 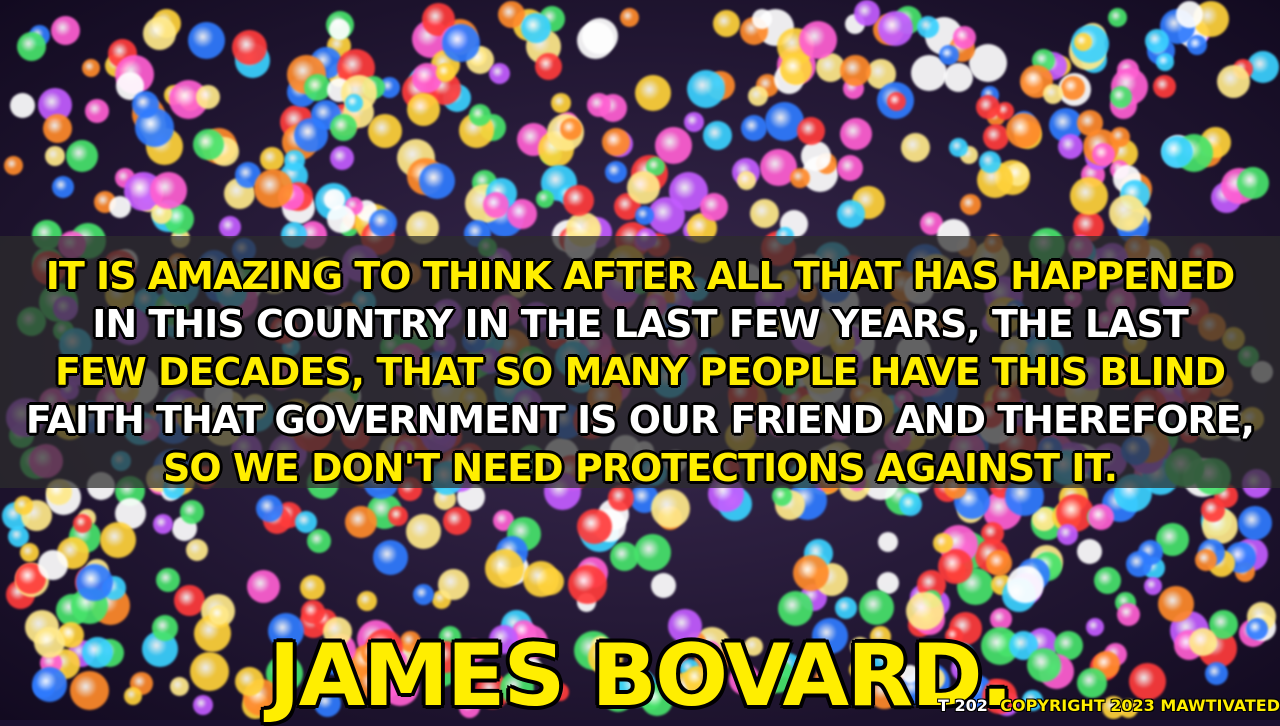 What do you see at coordinates (640, 468) in the screenshot?
I see `quote-line-5: SO WE DON'T NEED PROTECTIONS AGAINST IT.` at bounding box center [640, 468].